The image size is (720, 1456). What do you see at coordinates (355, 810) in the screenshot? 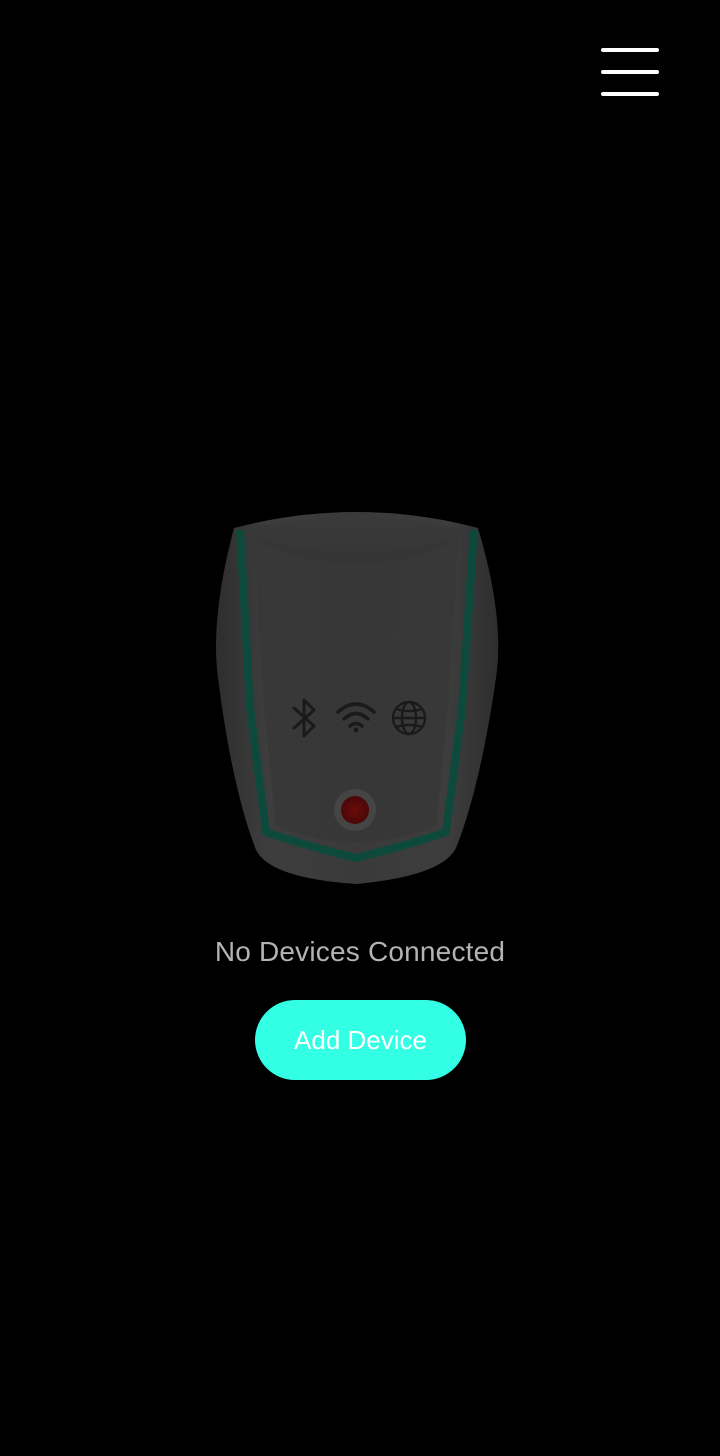
I see `status-led-indicator` at bounding box center [355, 810].